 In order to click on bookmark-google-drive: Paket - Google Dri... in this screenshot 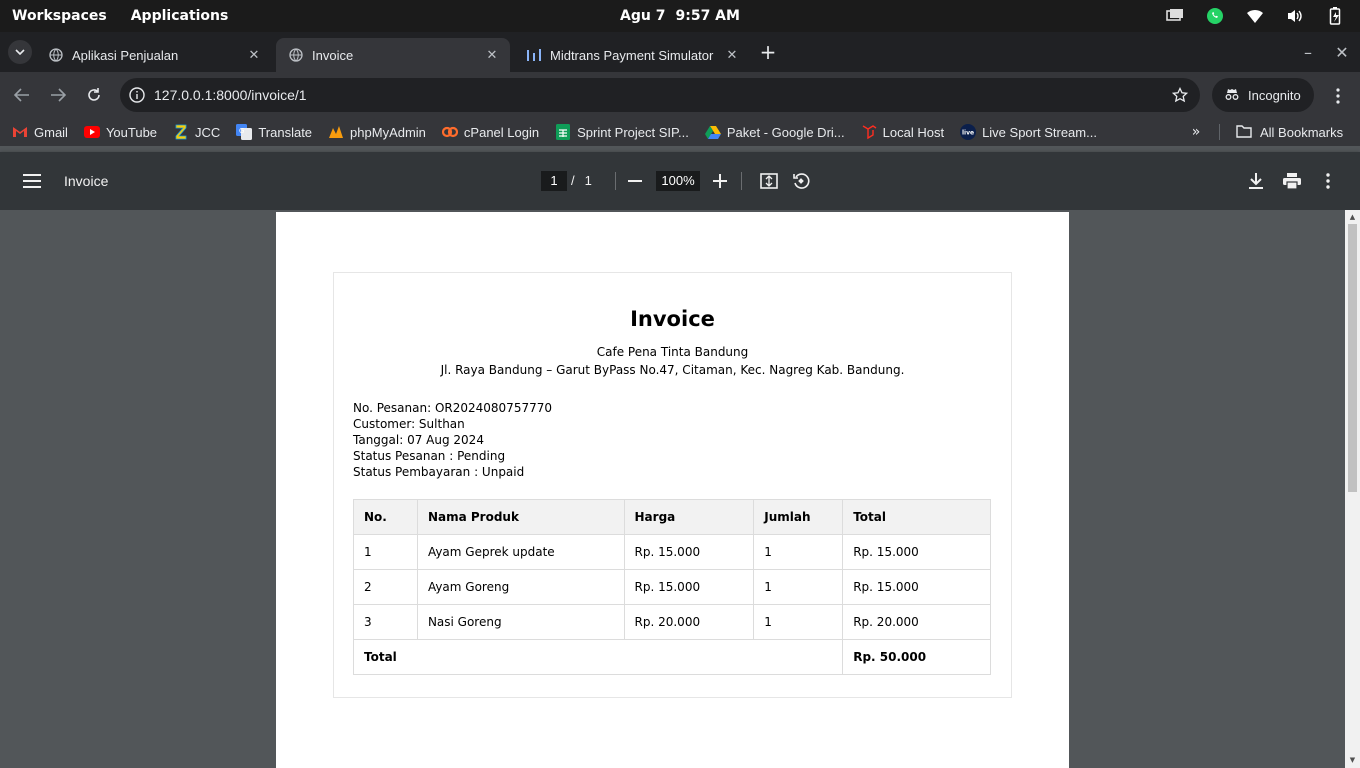, I will do `click(774, 132)`.